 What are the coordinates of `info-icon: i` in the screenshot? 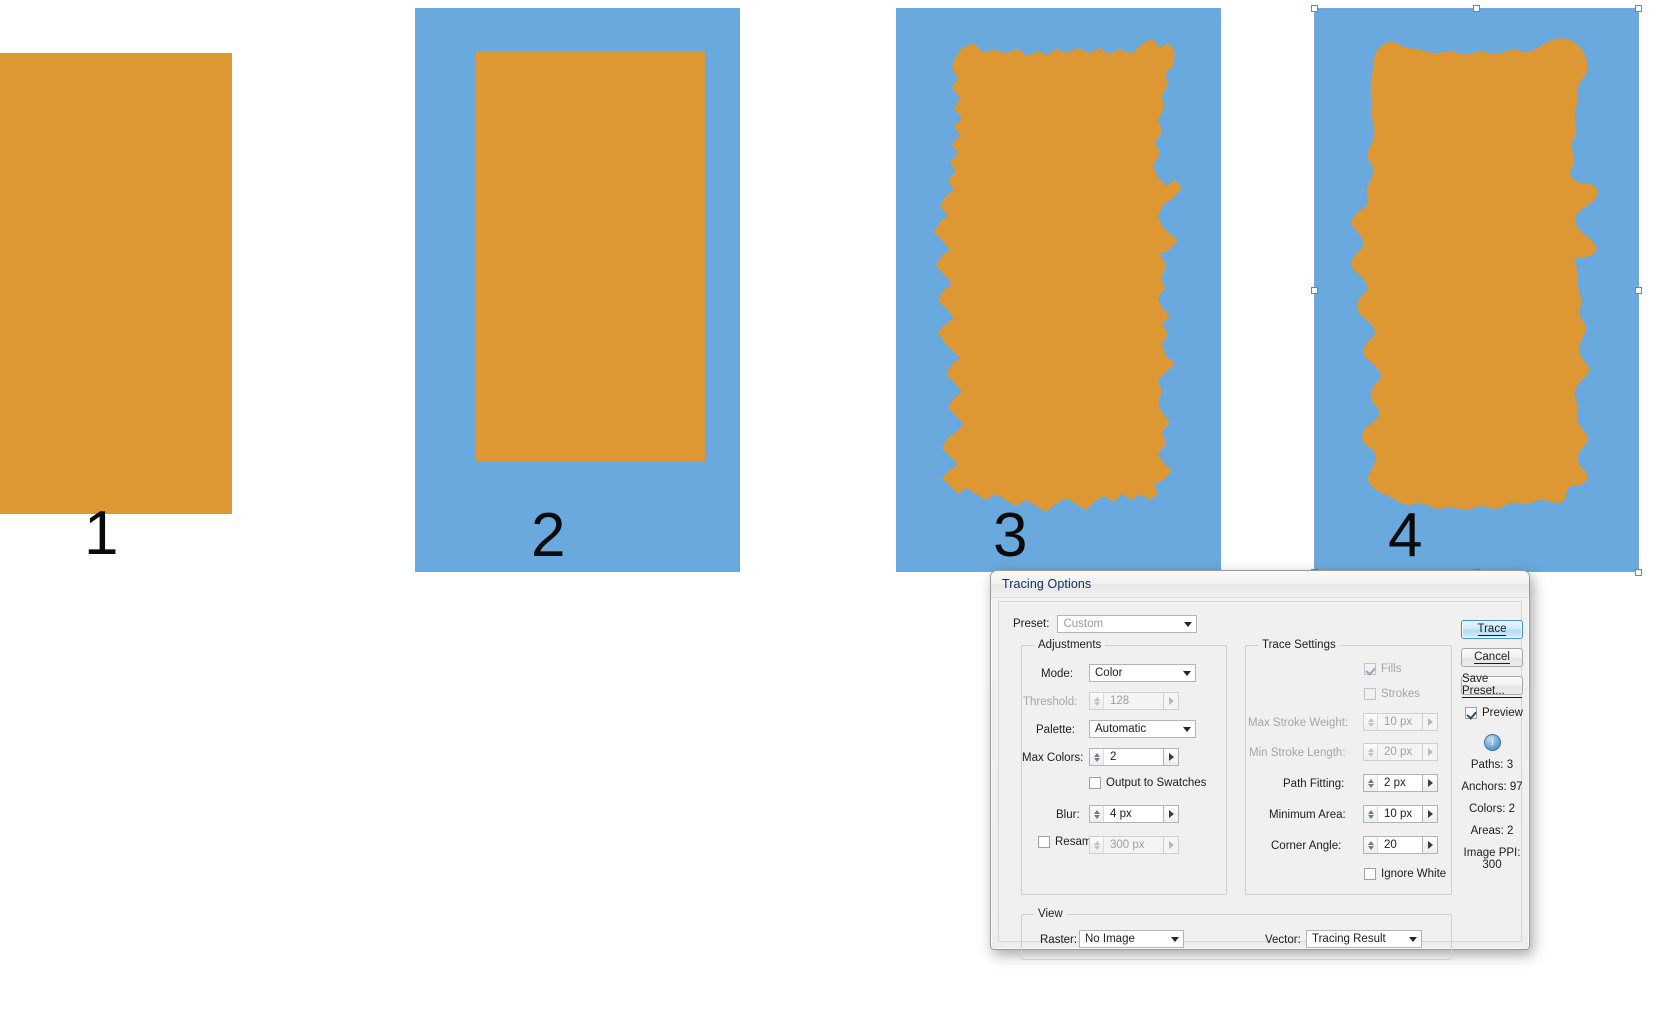 It's located at (1492, 742).